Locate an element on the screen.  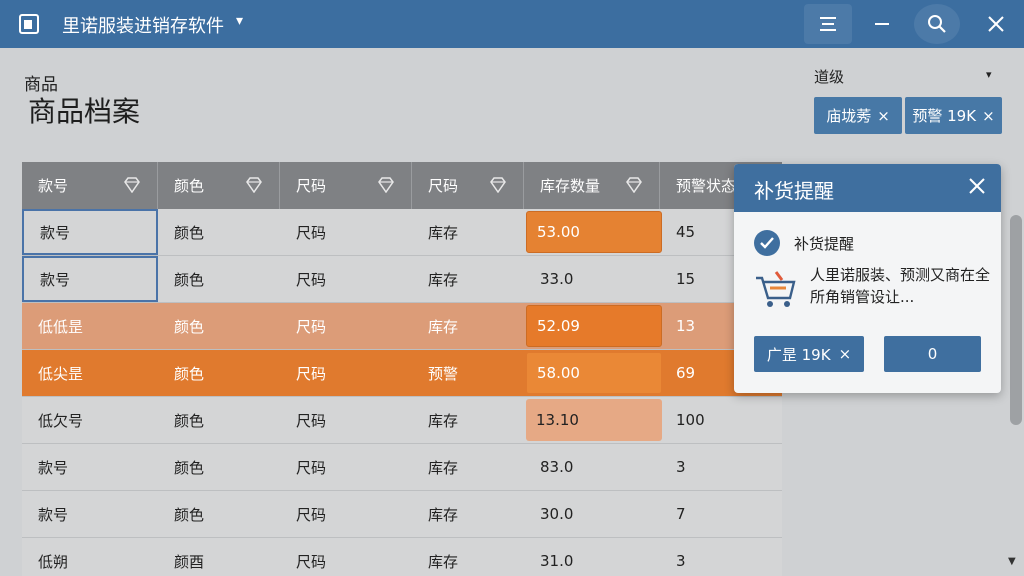
notification-action-button: 广昰 19K × is located at coordinates (809, 354).